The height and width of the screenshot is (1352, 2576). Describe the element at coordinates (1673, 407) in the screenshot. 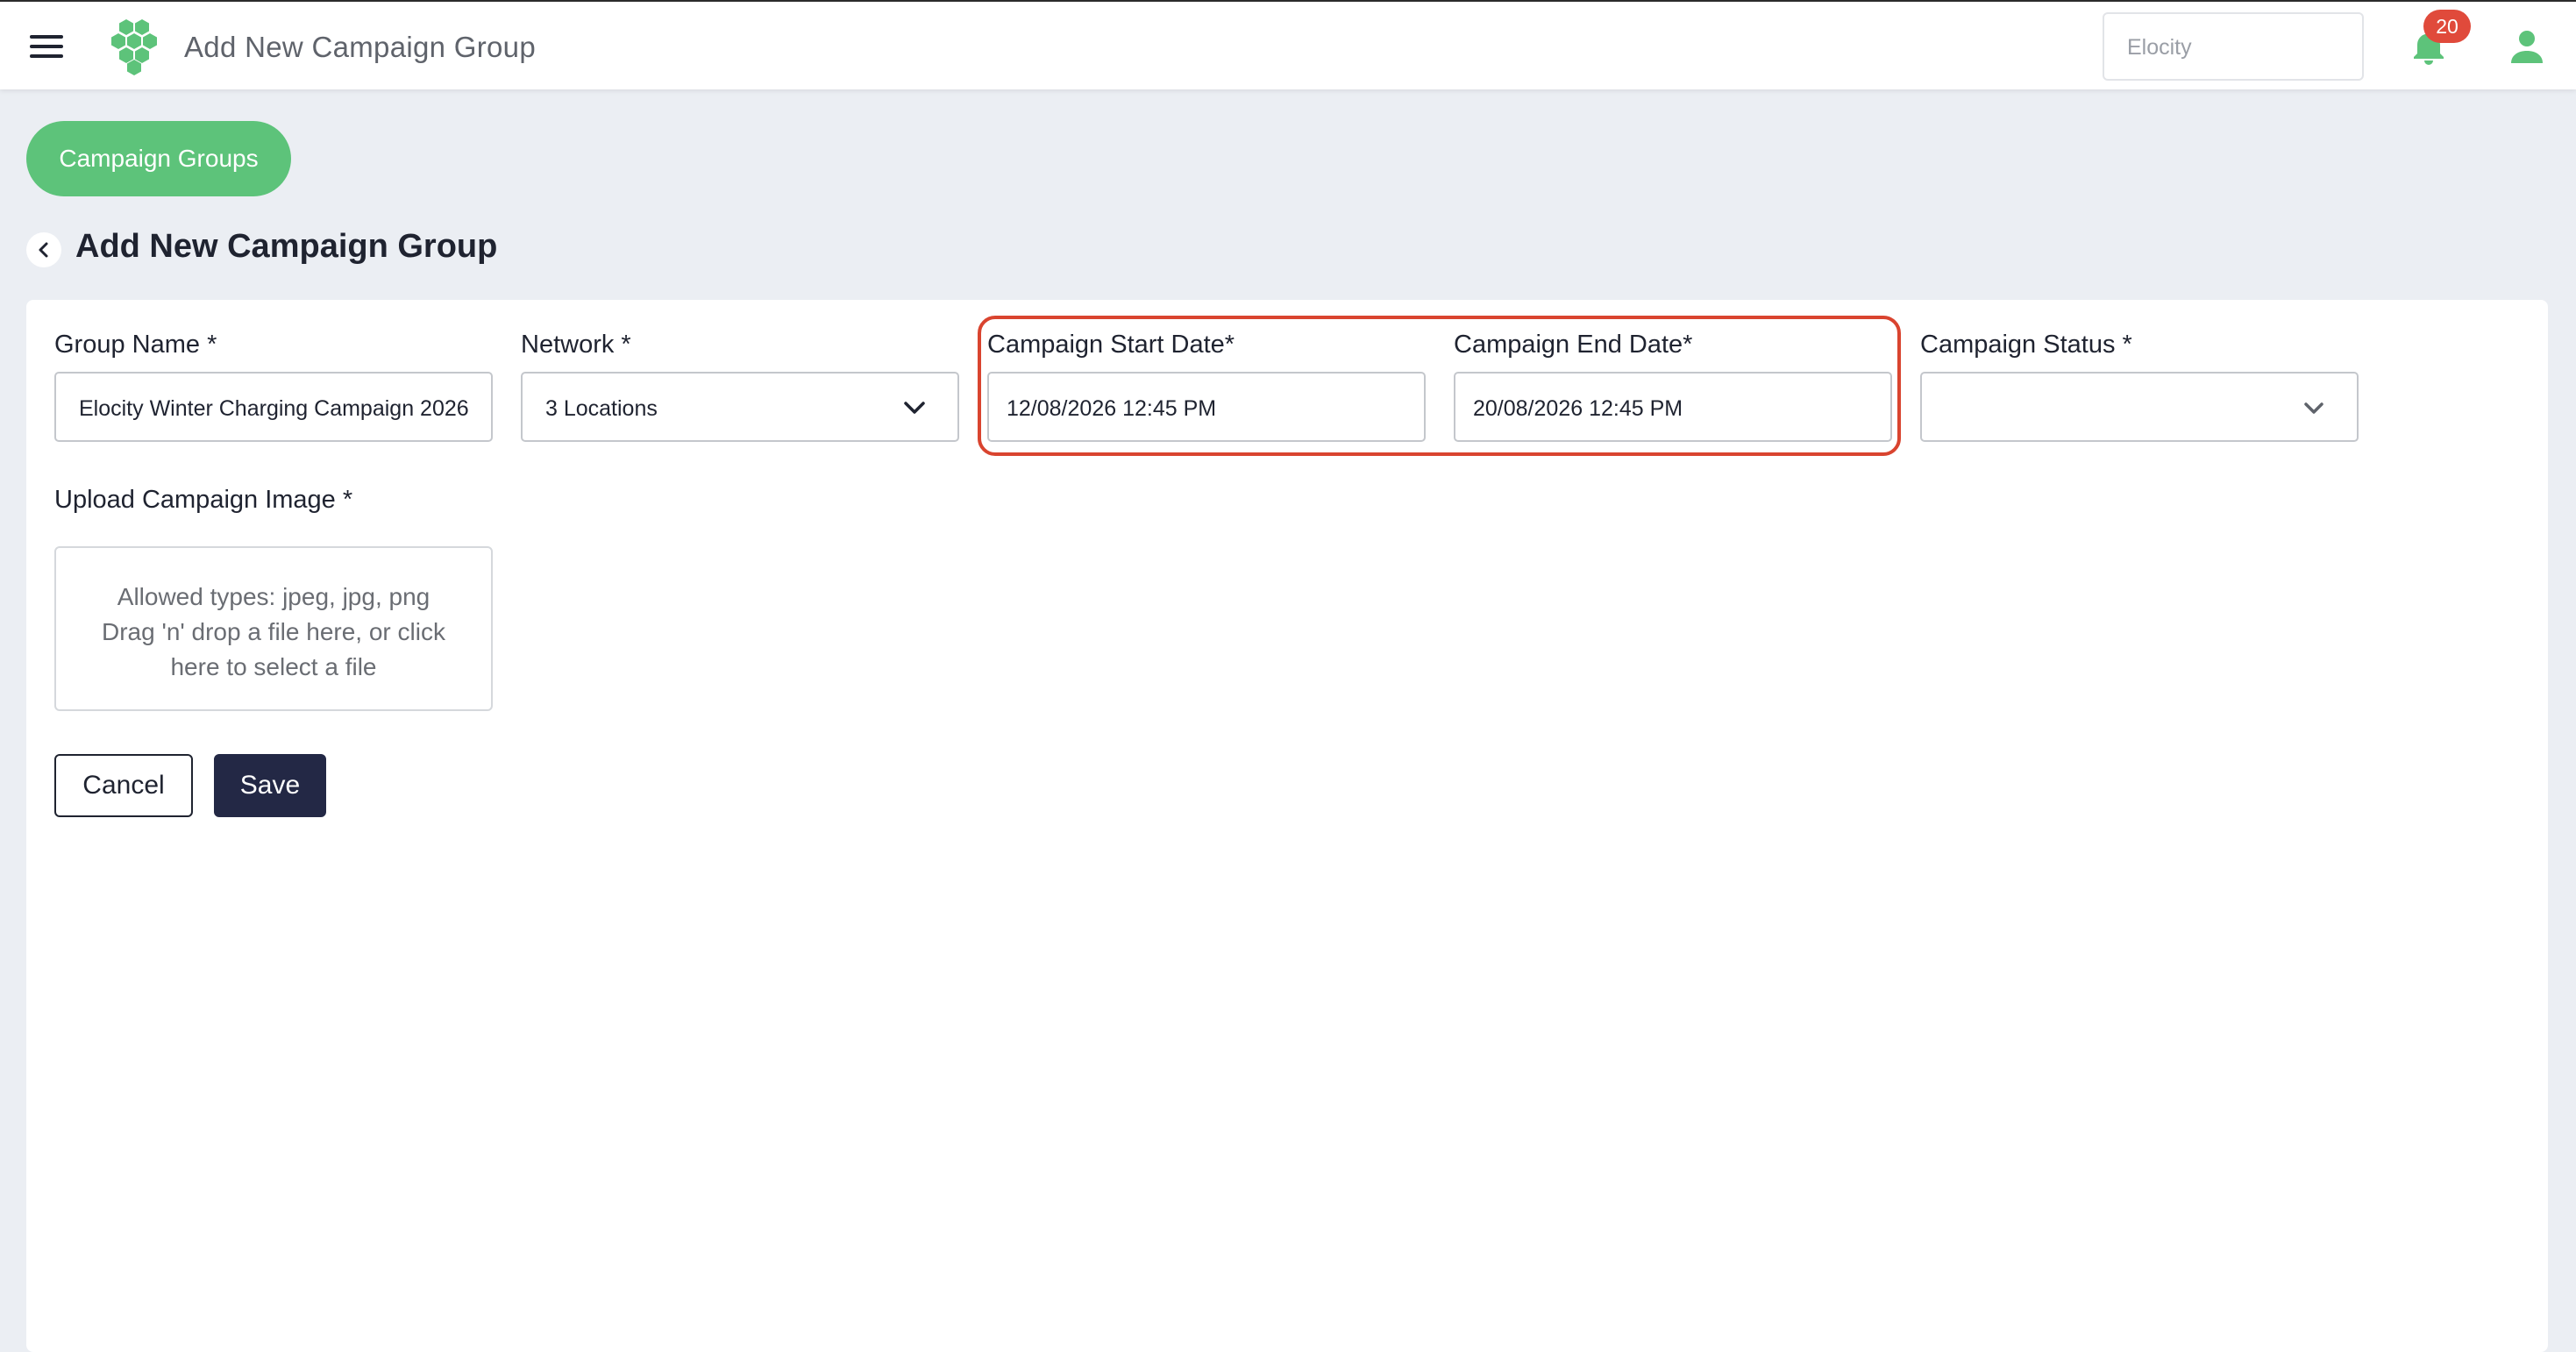

I see `campaign-end-date-input: 20/08/2026 12:45 PM` at that location.